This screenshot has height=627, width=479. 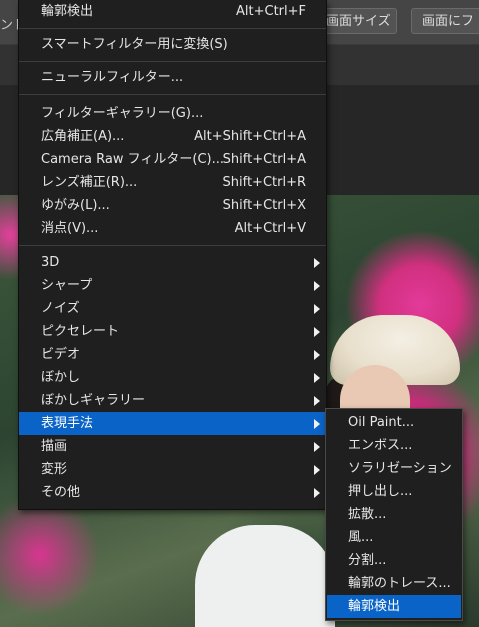 I want to click on menu-item-shortcut: Shift+Ctrl+R, so click(x=264, y=182).